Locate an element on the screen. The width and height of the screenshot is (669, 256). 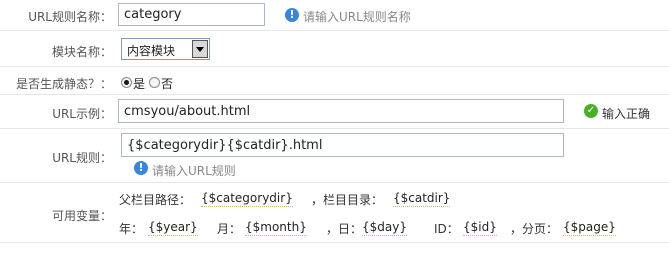
module-select: 内容模块 is located at coordinates (165, 49).